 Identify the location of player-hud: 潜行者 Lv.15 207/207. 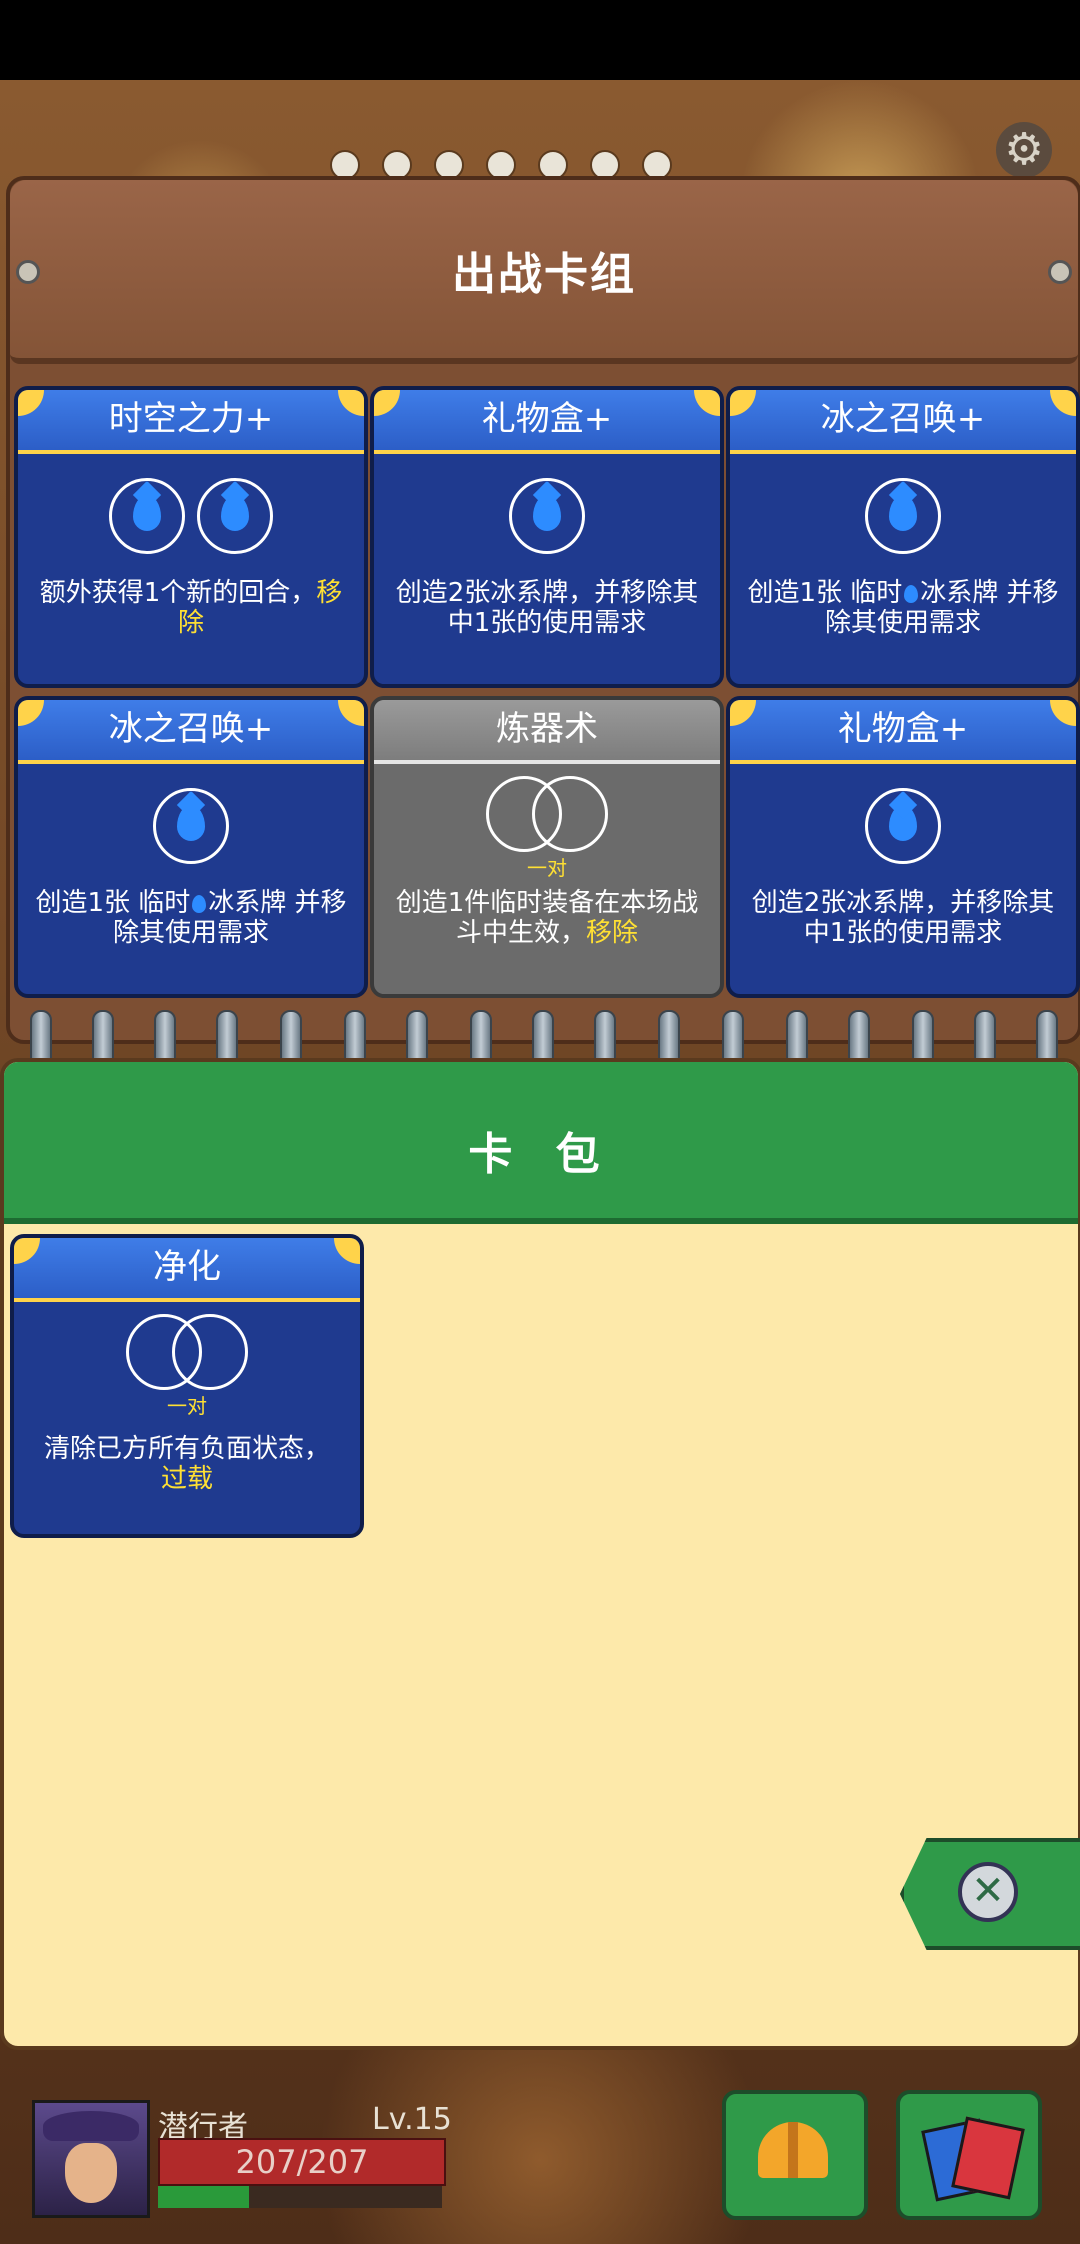
(540, 2147).